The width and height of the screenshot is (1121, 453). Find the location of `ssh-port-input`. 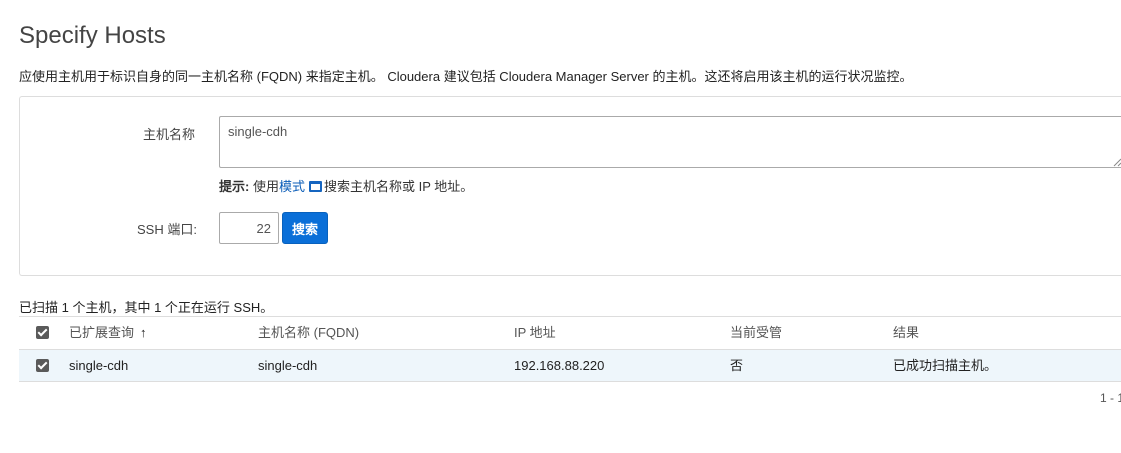

ssh-port-input is located at coordinates (249, 228).